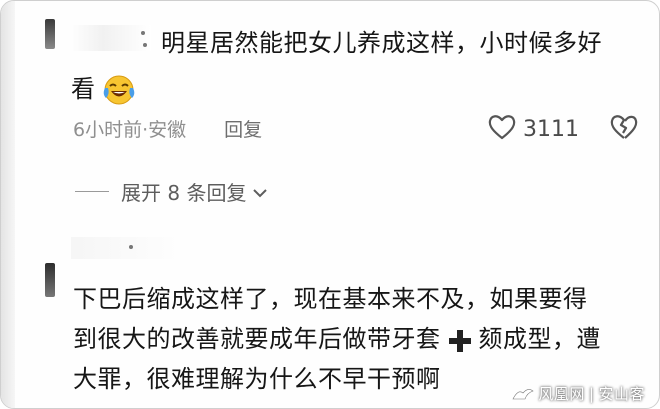  What do you see at coordinates (561, 394) in the screenshot?
I see `watermark-brand: 风凰网` at bounding box center [561, 394].